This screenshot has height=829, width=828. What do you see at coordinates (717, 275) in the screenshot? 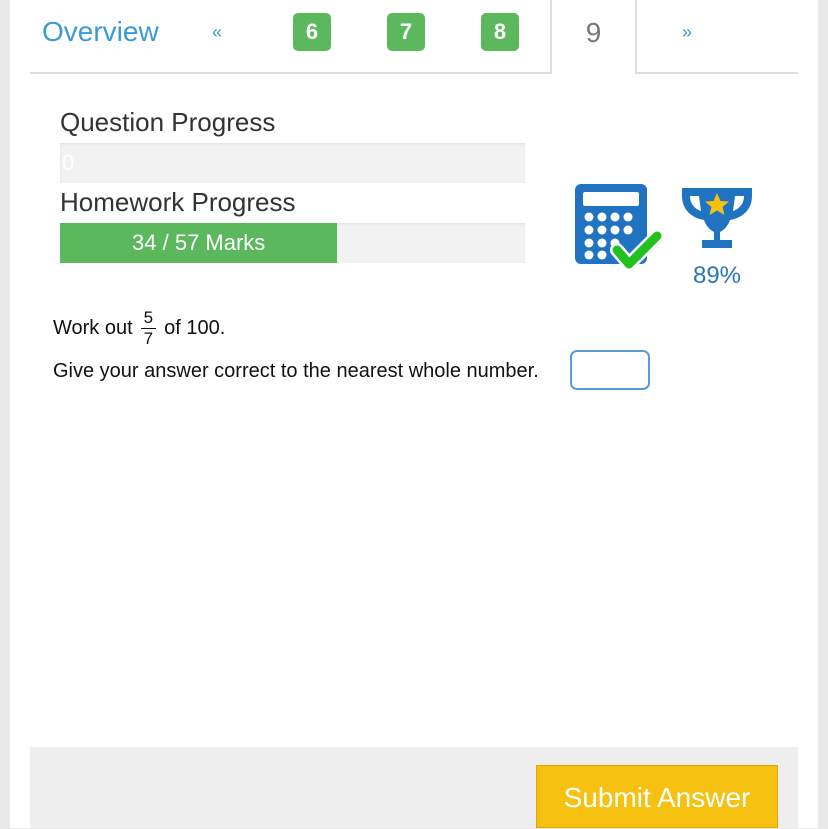
I see `score-percentage: 89%` at bounding box center [717, 275].